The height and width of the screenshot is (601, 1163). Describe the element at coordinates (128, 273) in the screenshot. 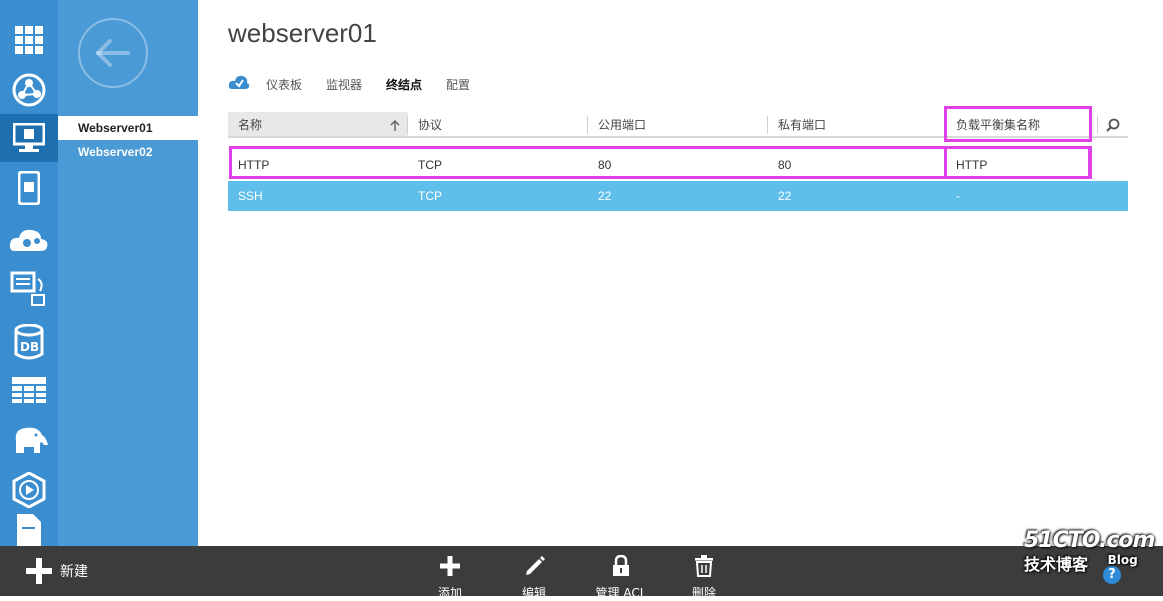

I see `resource-list-panel: Webserver01 Webserver02` at that location.